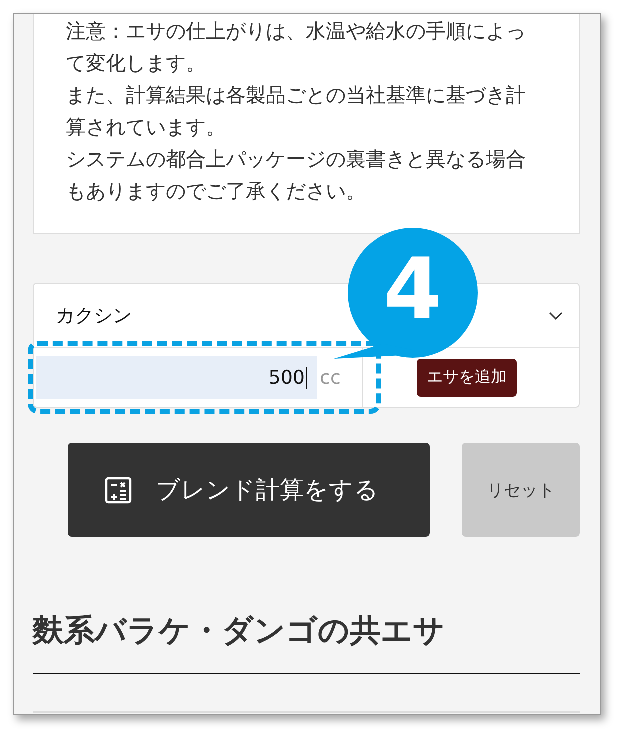  I want to click on notice-text: また、計算結果は各製品ごとの当社基準に基づき計算されています。, so click(296, 111).